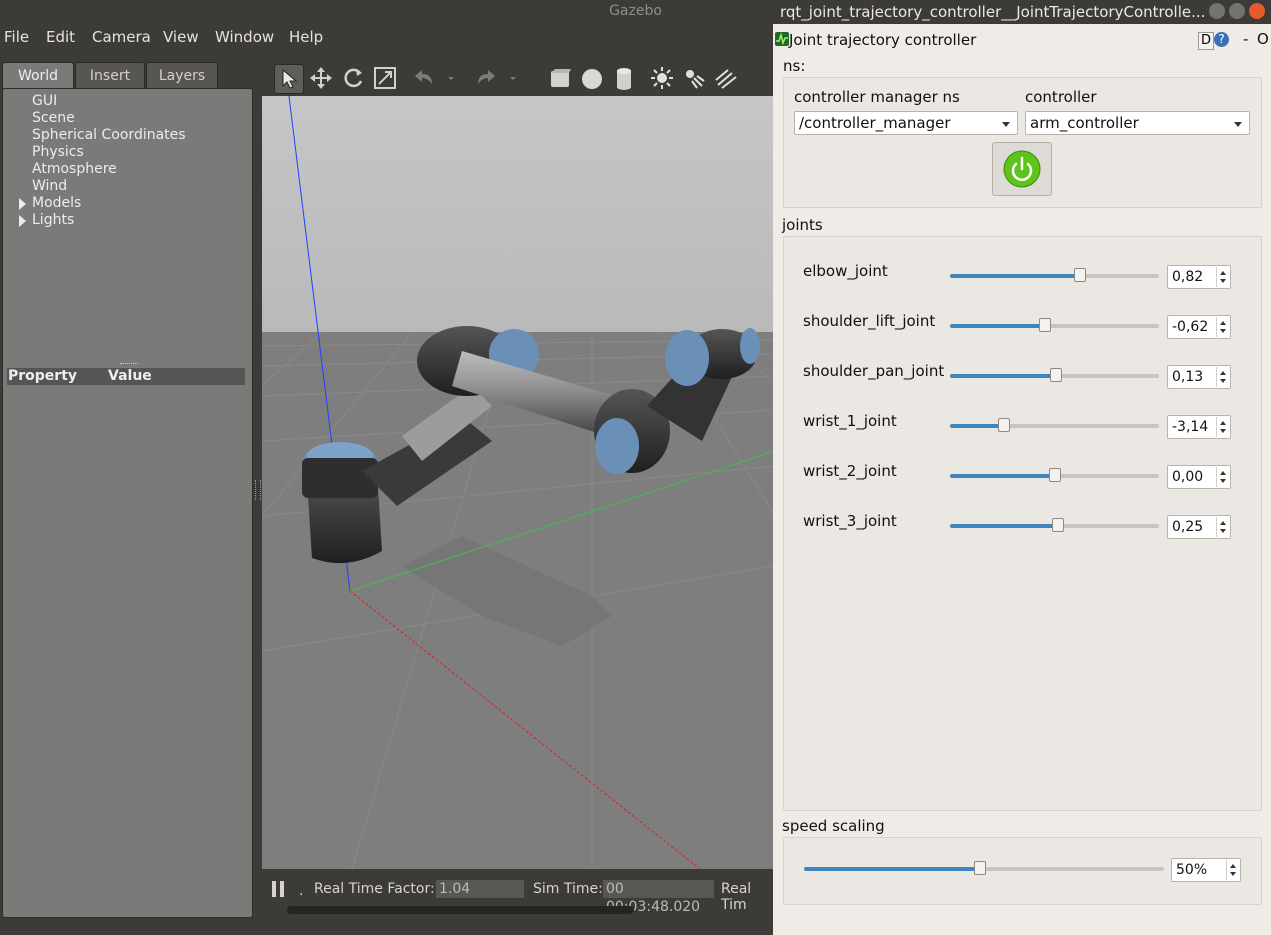  What do you see at coordinates (451, 78) in the screenshot?
I see `undo-dropdown-icon` at bounding box center [451, 78].